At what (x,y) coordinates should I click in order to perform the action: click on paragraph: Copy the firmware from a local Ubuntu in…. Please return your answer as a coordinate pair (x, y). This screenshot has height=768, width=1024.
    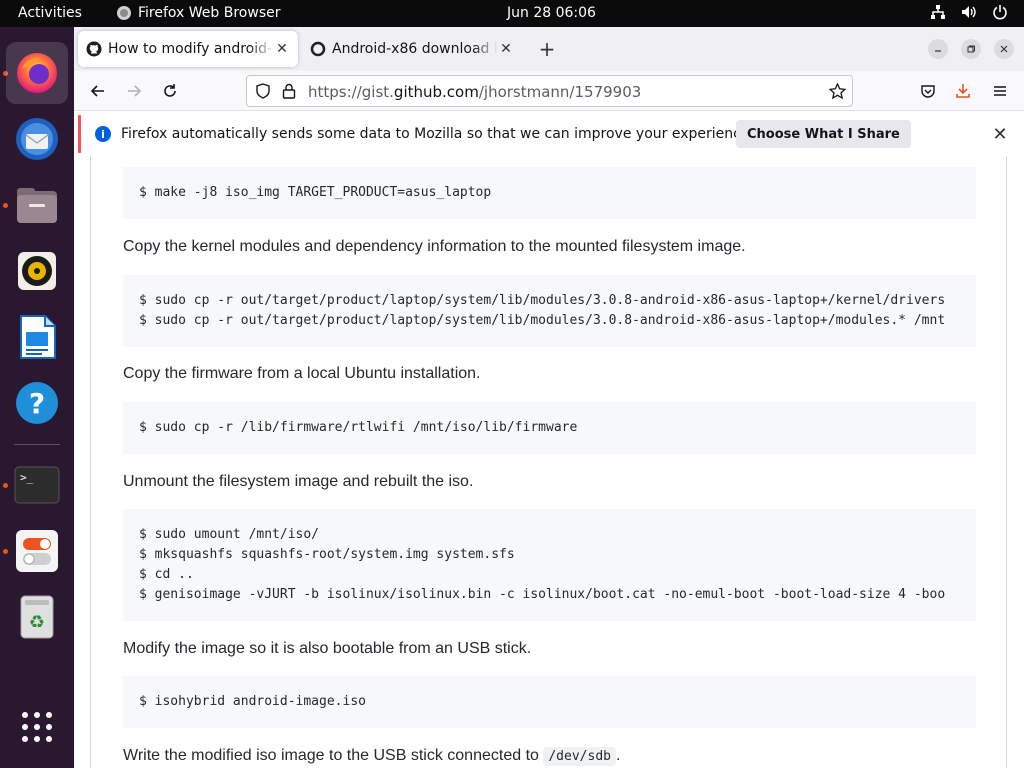
    Looking at the image, I should click on (302, 373).